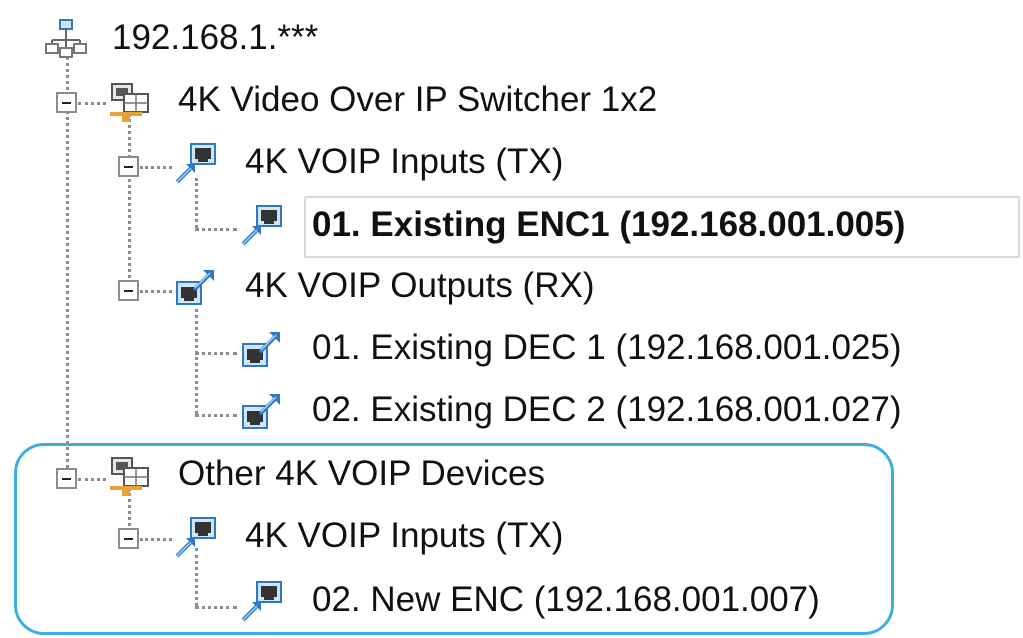 Image resolution: width=1023 pixels, height=638 pixels. I want to click on tree-node-label: 01. Existing DEC 1 (192.168.001.025), so click(607, 347).